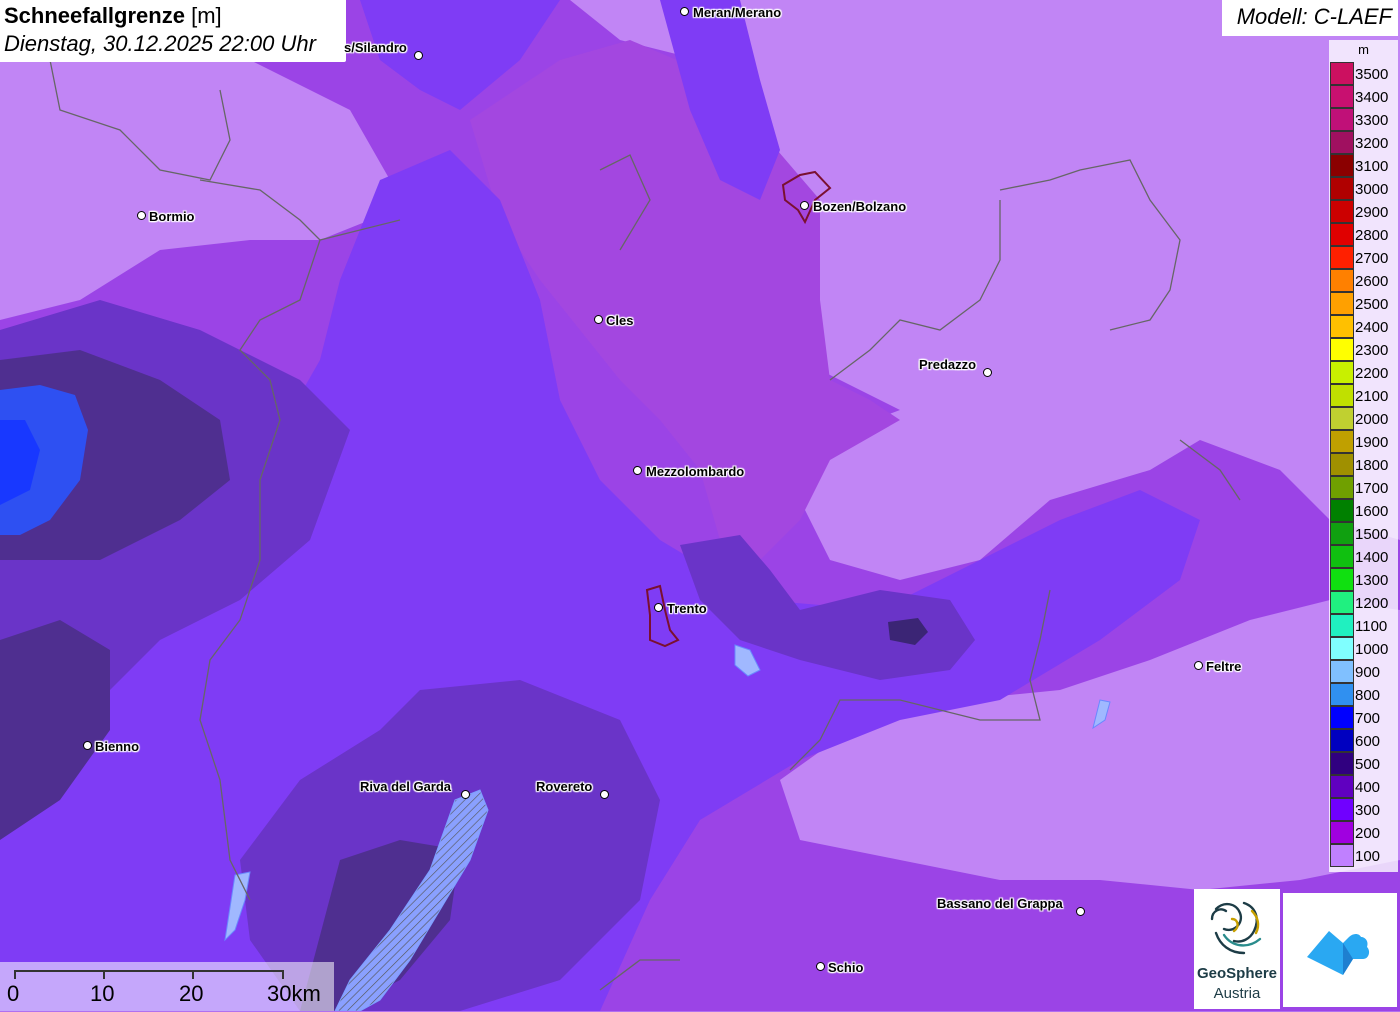 The width and height of the screenshot is (1400, 1012). Describe the element at coordinates (1372, 281) in the screenshot. I see `legend-label: 2600` at that location.